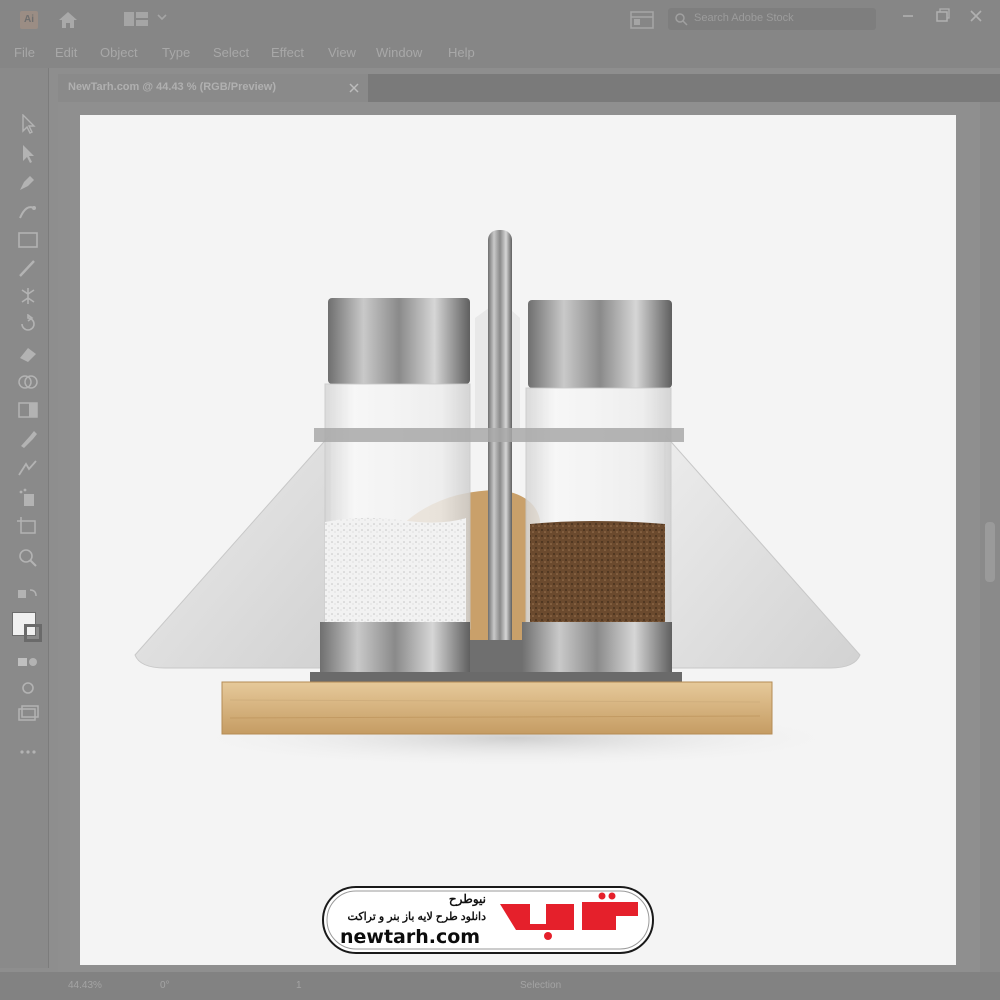 This screenshot has height=1000, width=1000. I want to click on wooden-base, so click(497, 708).